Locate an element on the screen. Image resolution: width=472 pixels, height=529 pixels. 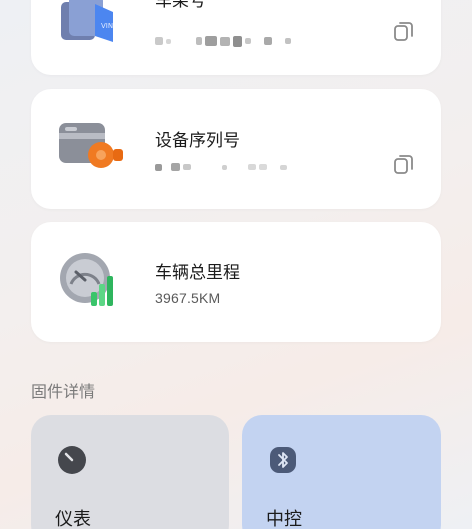
firmware-tile-dashboard: 仪表 is located at coordinates (130, 472).